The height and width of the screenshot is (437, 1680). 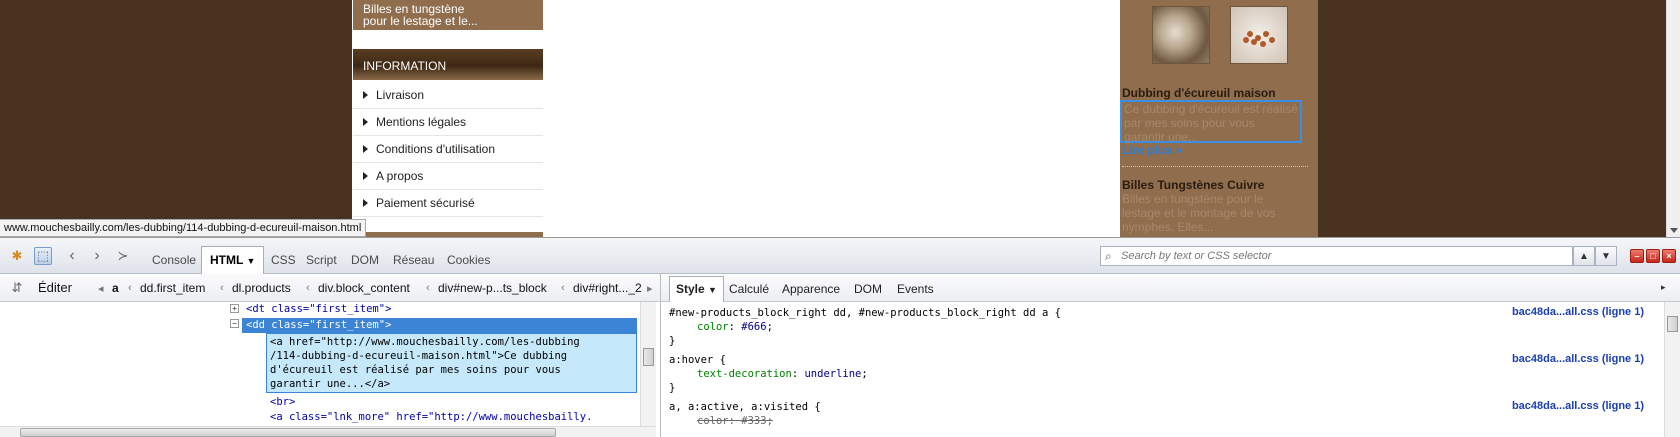 What do you see at coordinates (744, 374) in the screenshot?
I see `css-property: text-decoration` at bounding box center [744, 374].